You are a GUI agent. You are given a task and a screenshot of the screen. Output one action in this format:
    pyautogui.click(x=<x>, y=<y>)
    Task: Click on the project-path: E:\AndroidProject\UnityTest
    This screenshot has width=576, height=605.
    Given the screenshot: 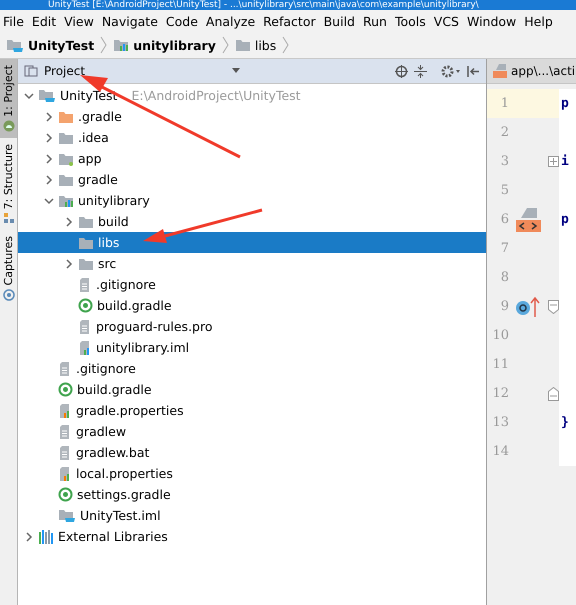 What is the action you would take?
    pyautogui.click(x=216, y=95)
    